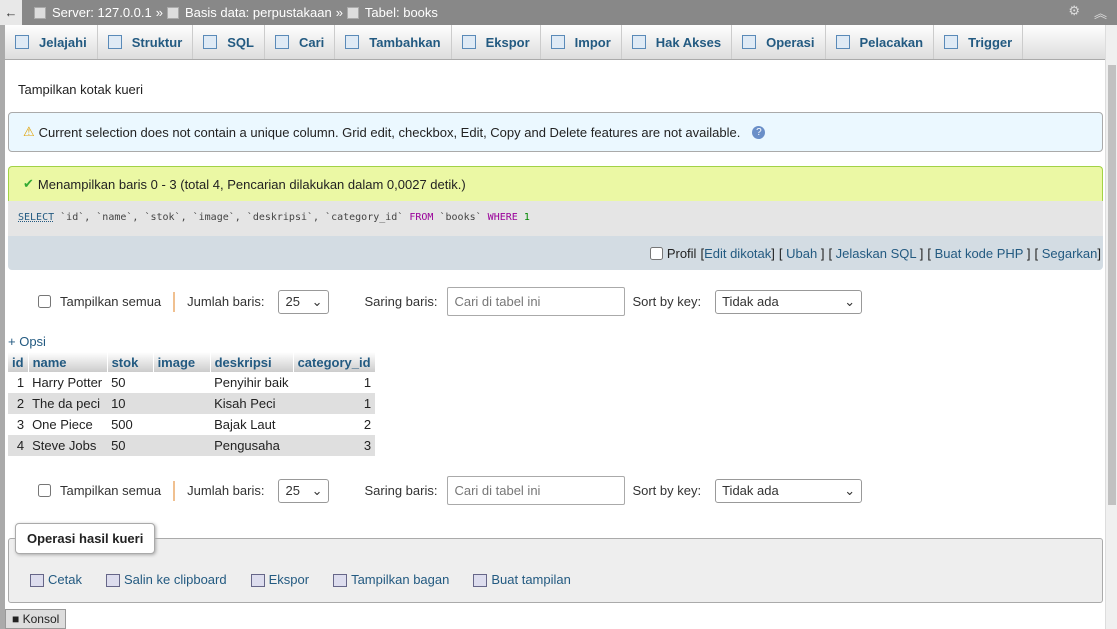 This screenshot has height=629, width=1117. Describe the element at coordinates (891, 42) in the screenshot. I see `tab-label: Pelacakan` at that location.